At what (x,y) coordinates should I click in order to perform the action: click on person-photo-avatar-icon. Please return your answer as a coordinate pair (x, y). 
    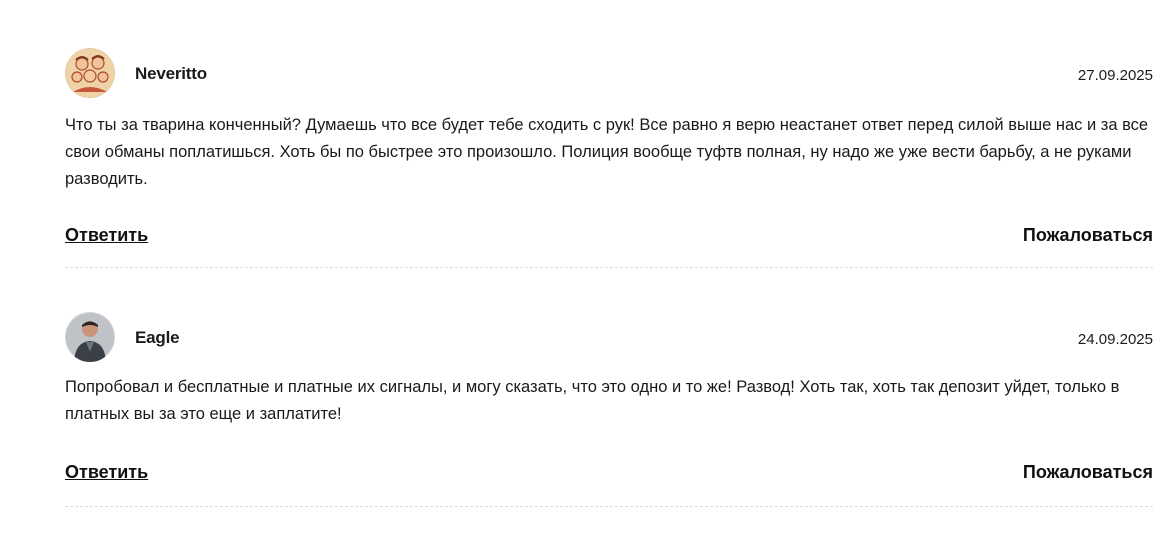
    Looking at the image, I should click on (90, 337).